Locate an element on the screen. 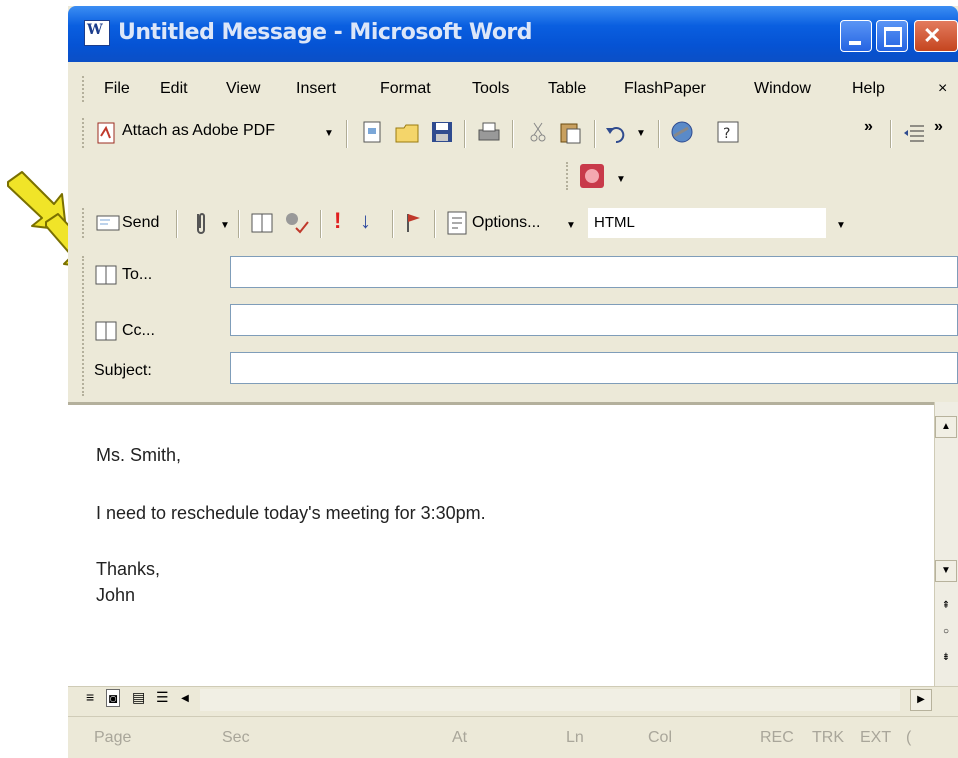 The width and height of the screenshot is (958, 758). vertical-scrollbar: ▲ ▼ ⇞ ○ ⇟ is located at coordinates (946, 544).